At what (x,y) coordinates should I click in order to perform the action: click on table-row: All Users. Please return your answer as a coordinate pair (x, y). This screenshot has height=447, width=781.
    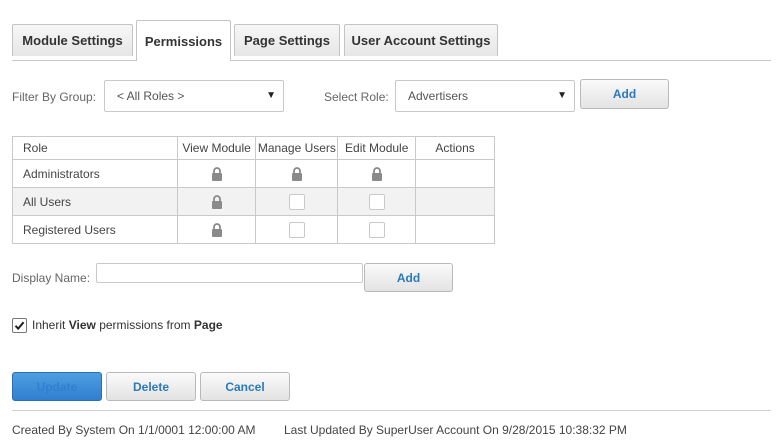
    Looking at the image, I should click on (253, 201).